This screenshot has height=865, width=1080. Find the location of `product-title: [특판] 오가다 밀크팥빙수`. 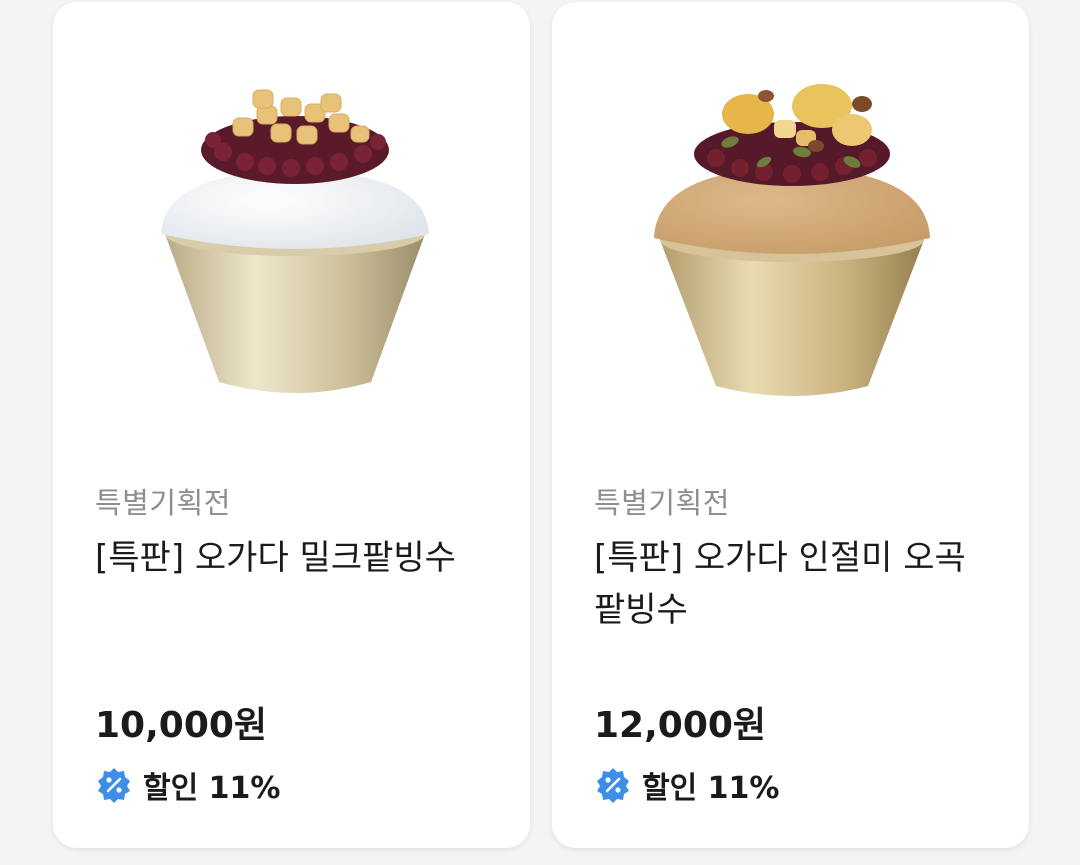

product-title: [특판] 오가다 밀크팥빙수 is located at coordinates (295, 558).